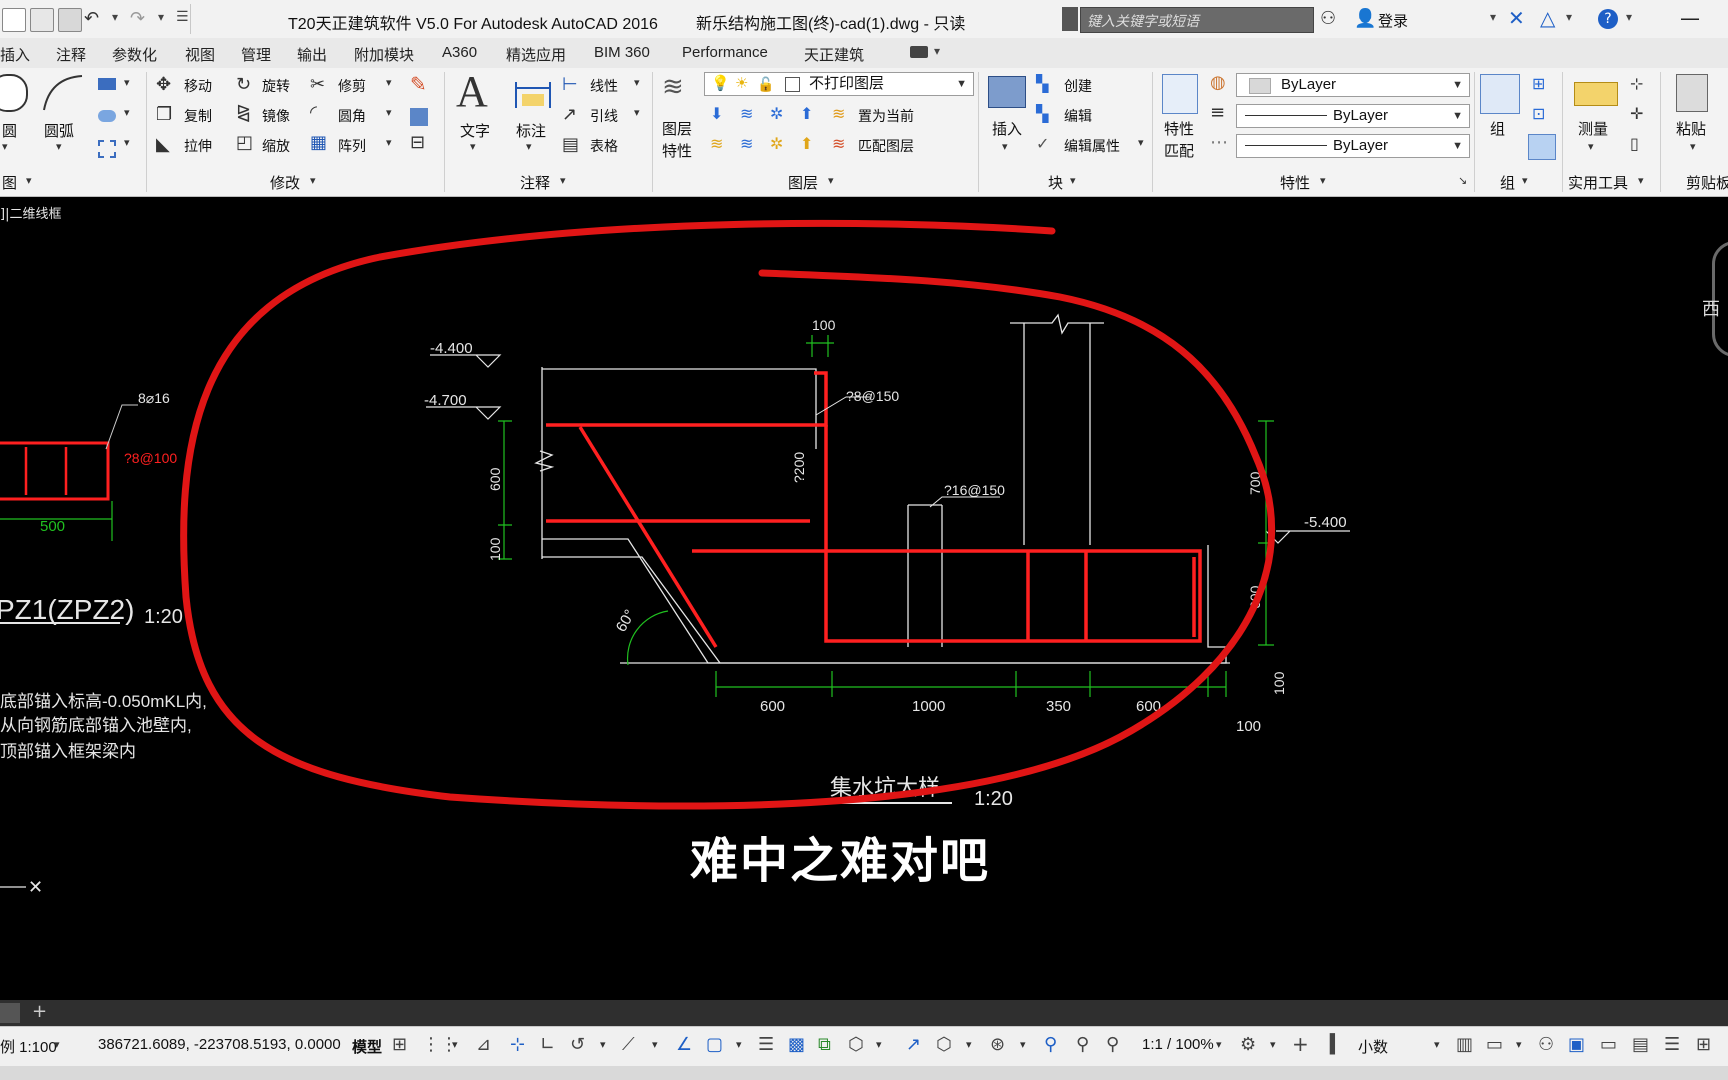  I want to click on dimension-icon, so click(533, 94).